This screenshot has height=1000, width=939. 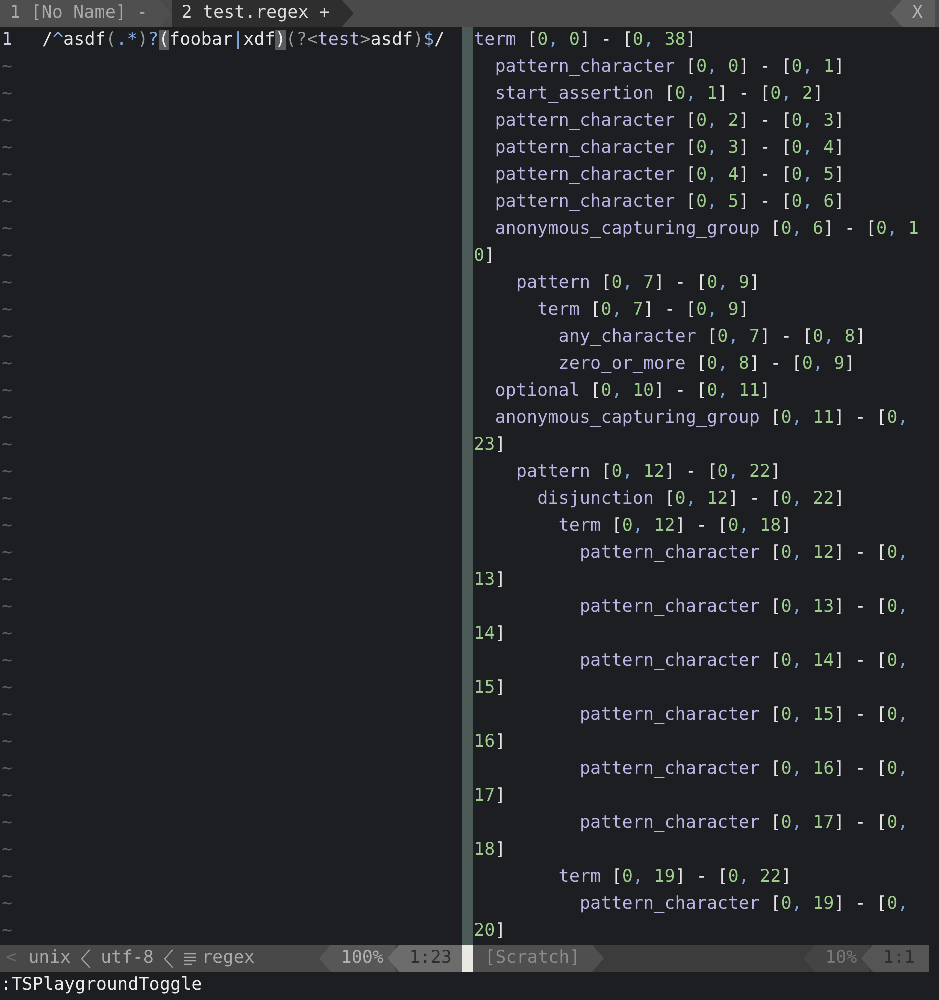 I want to click on file-type: regex, so click(x=228, y=958).